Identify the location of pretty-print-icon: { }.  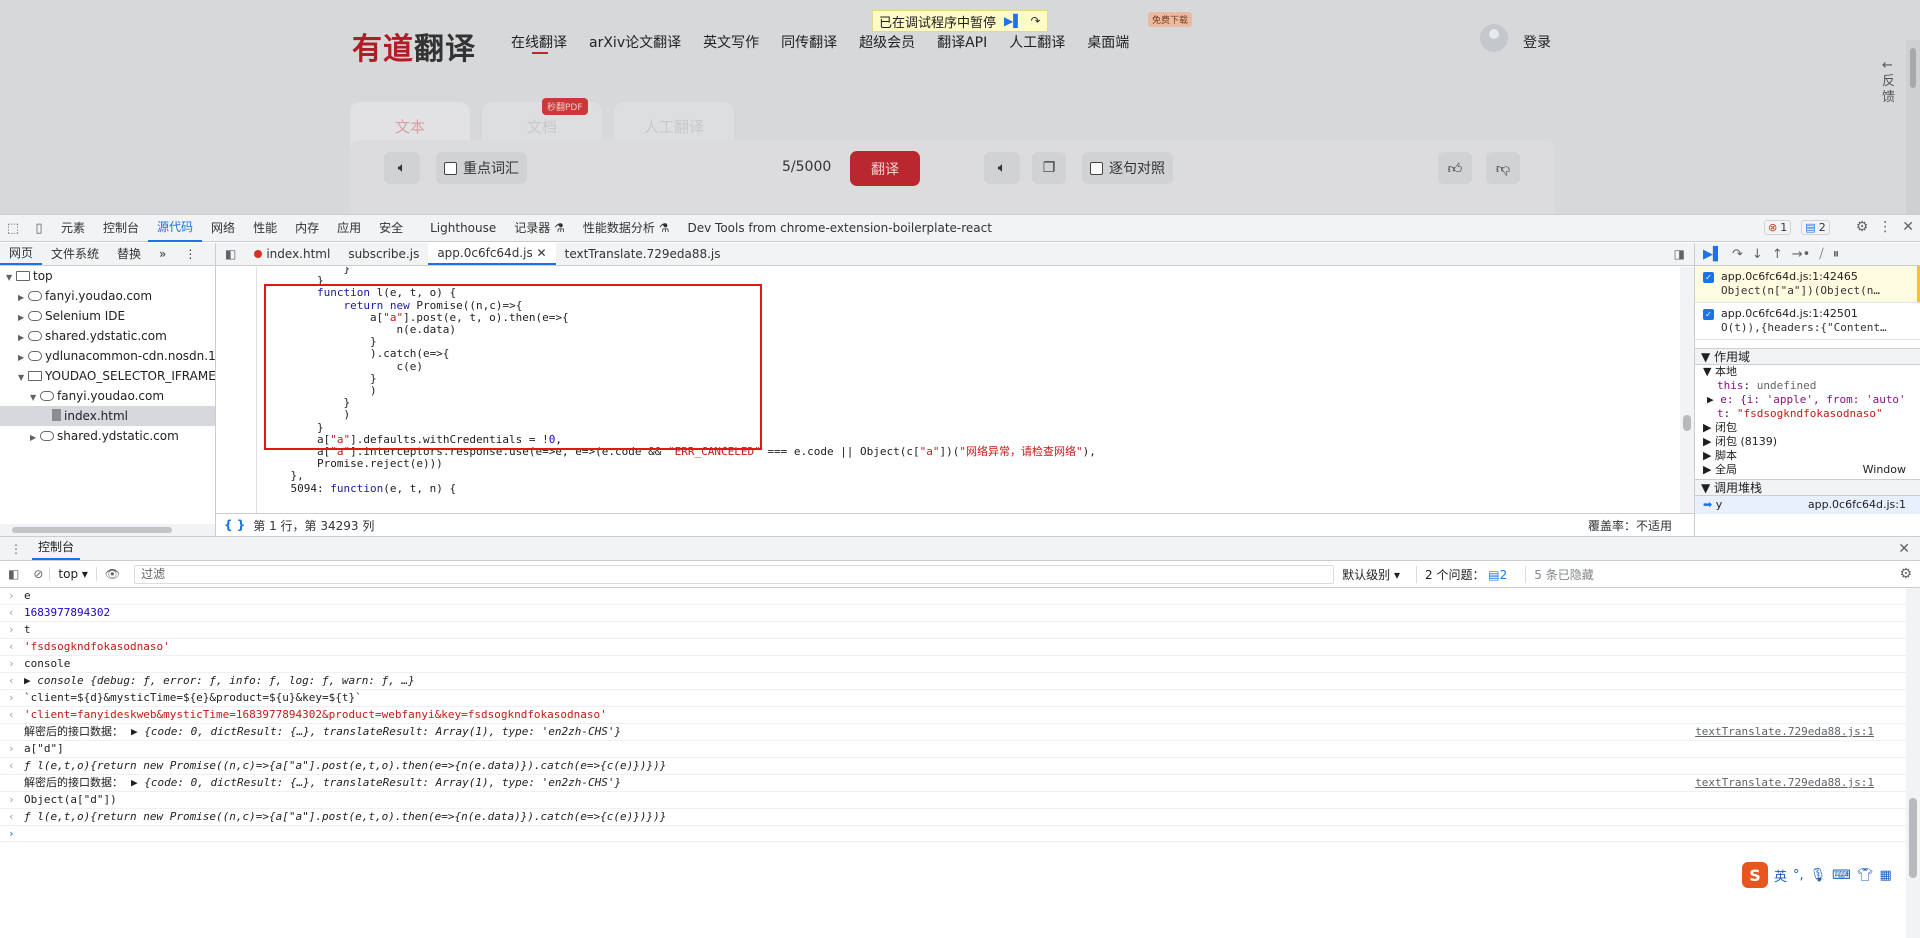
(234, 525).